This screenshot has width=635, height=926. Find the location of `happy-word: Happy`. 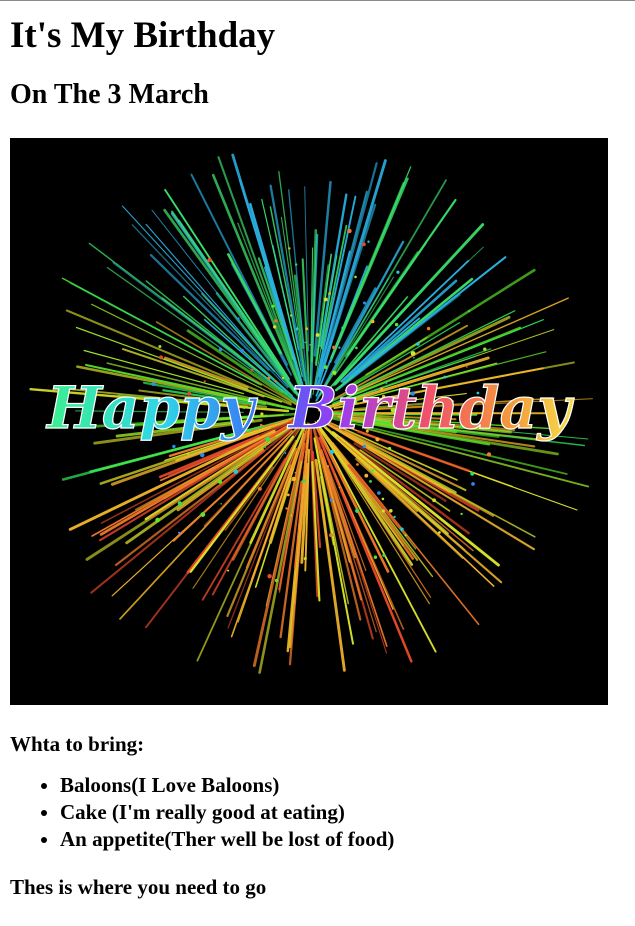

happy-word: Happy is located at coordinates (151, 408).